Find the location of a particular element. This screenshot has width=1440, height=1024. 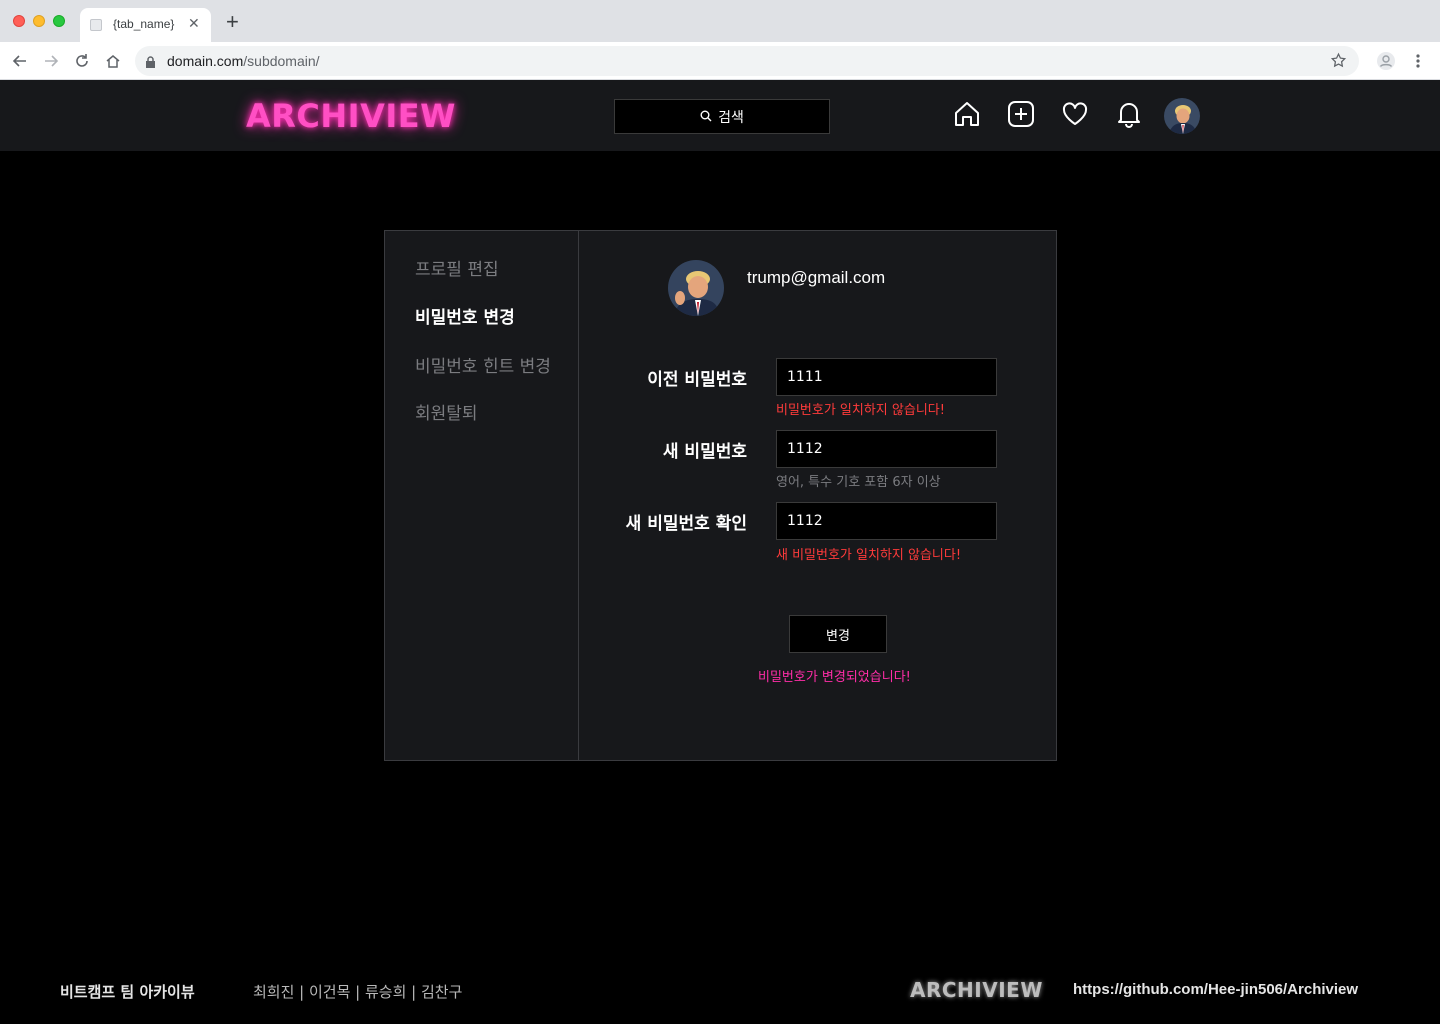

confirm-password-error: 새 비밀번호가 일치하지 않습니다! is located at coordinates (869, 555).